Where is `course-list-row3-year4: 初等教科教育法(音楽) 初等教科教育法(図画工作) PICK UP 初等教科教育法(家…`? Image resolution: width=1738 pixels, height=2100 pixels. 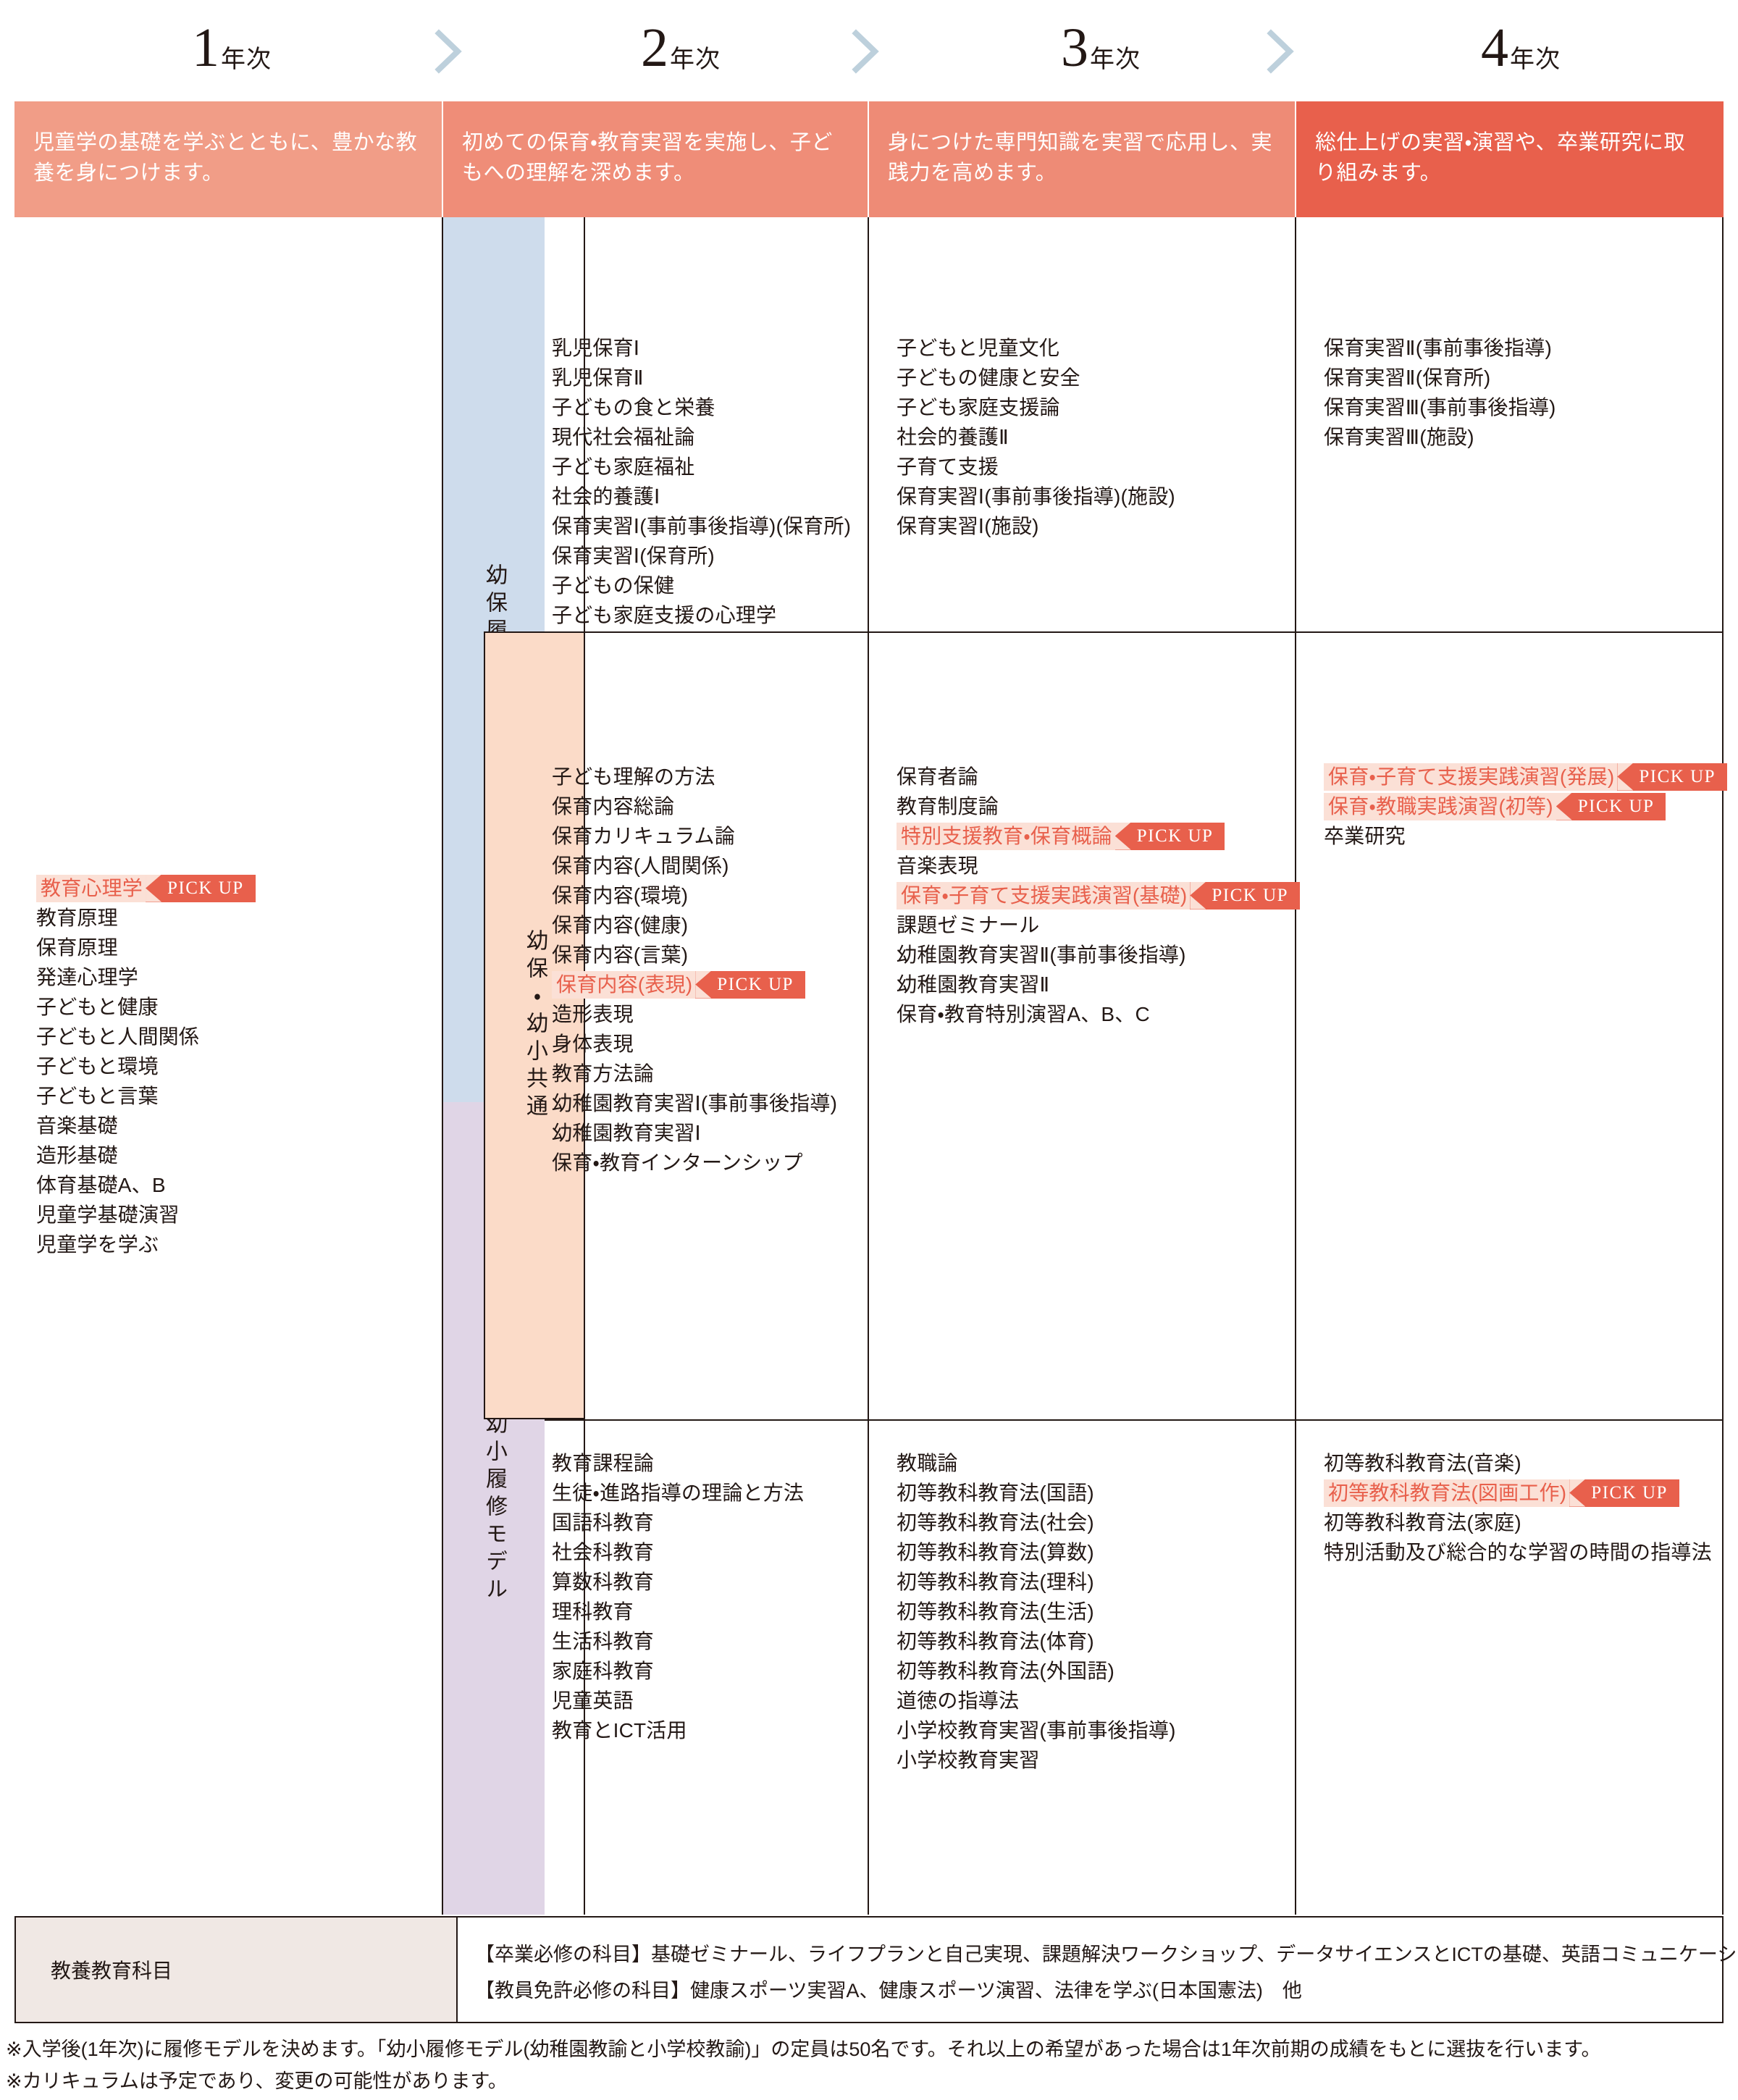 course-list-row3-year4: 初等教科教育法(音楽) 初等教科教育法(図画工作) PICK UP 初等教科教育法(家… is located at coordinates (1519, 1507).